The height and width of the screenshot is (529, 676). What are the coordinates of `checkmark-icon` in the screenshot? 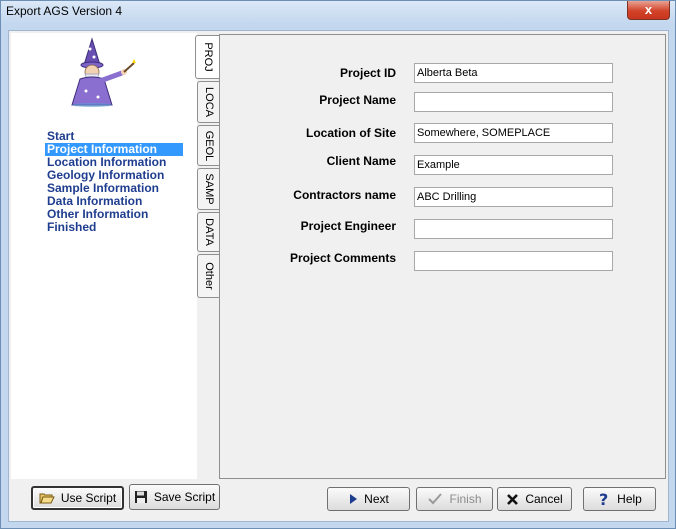 It's located at (435, 499).